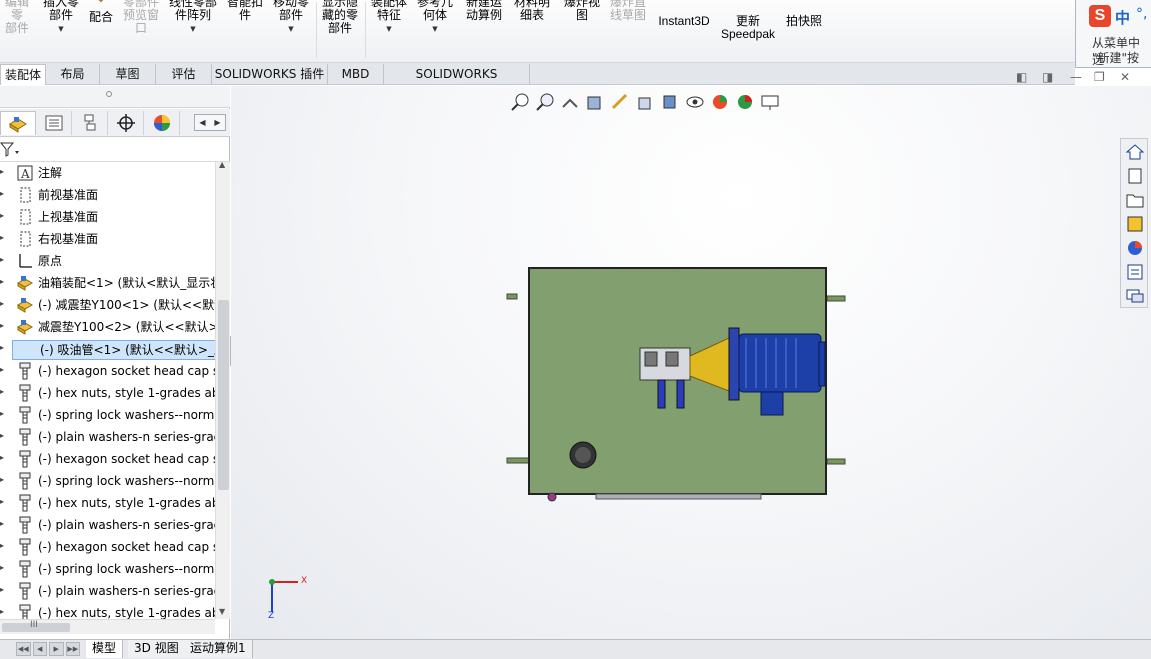 Image resolution: width=1151 pixels, height=659 pixels. What do you see at coordinates (193, 16) in the screenshot?
I see `linear-component-pattern-button: 线性零部 件阵列 ▼` at bounding box center [193, 16].